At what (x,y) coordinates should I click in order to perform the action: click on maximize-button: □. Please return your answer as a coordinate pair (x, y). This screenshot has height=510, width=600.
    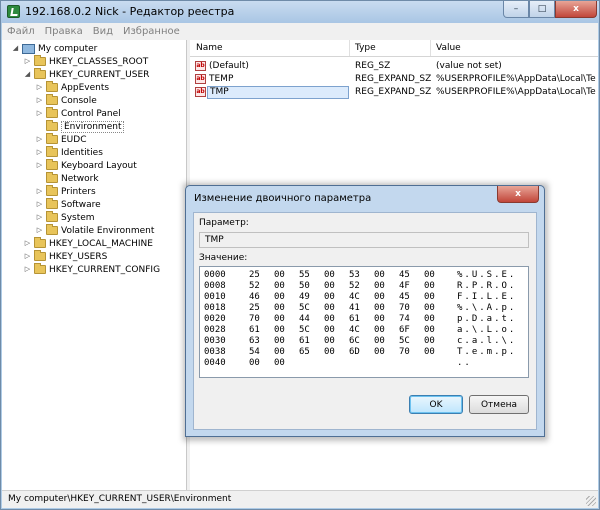
    Looking at the image, I should click on (542, 9).